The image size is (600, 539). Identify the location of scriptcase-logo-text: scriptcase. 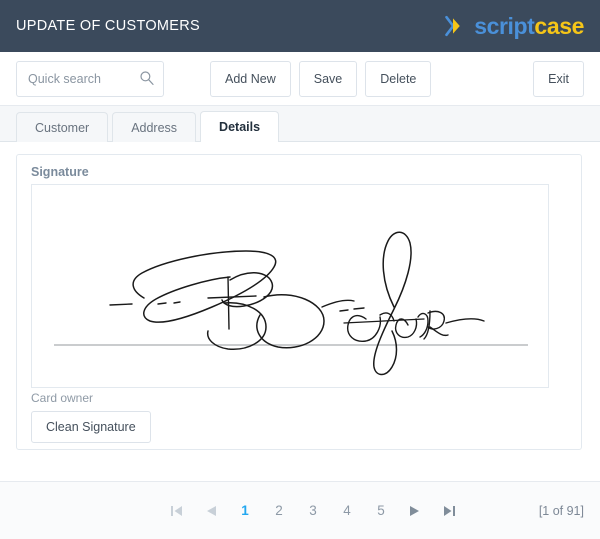
(529, 25).